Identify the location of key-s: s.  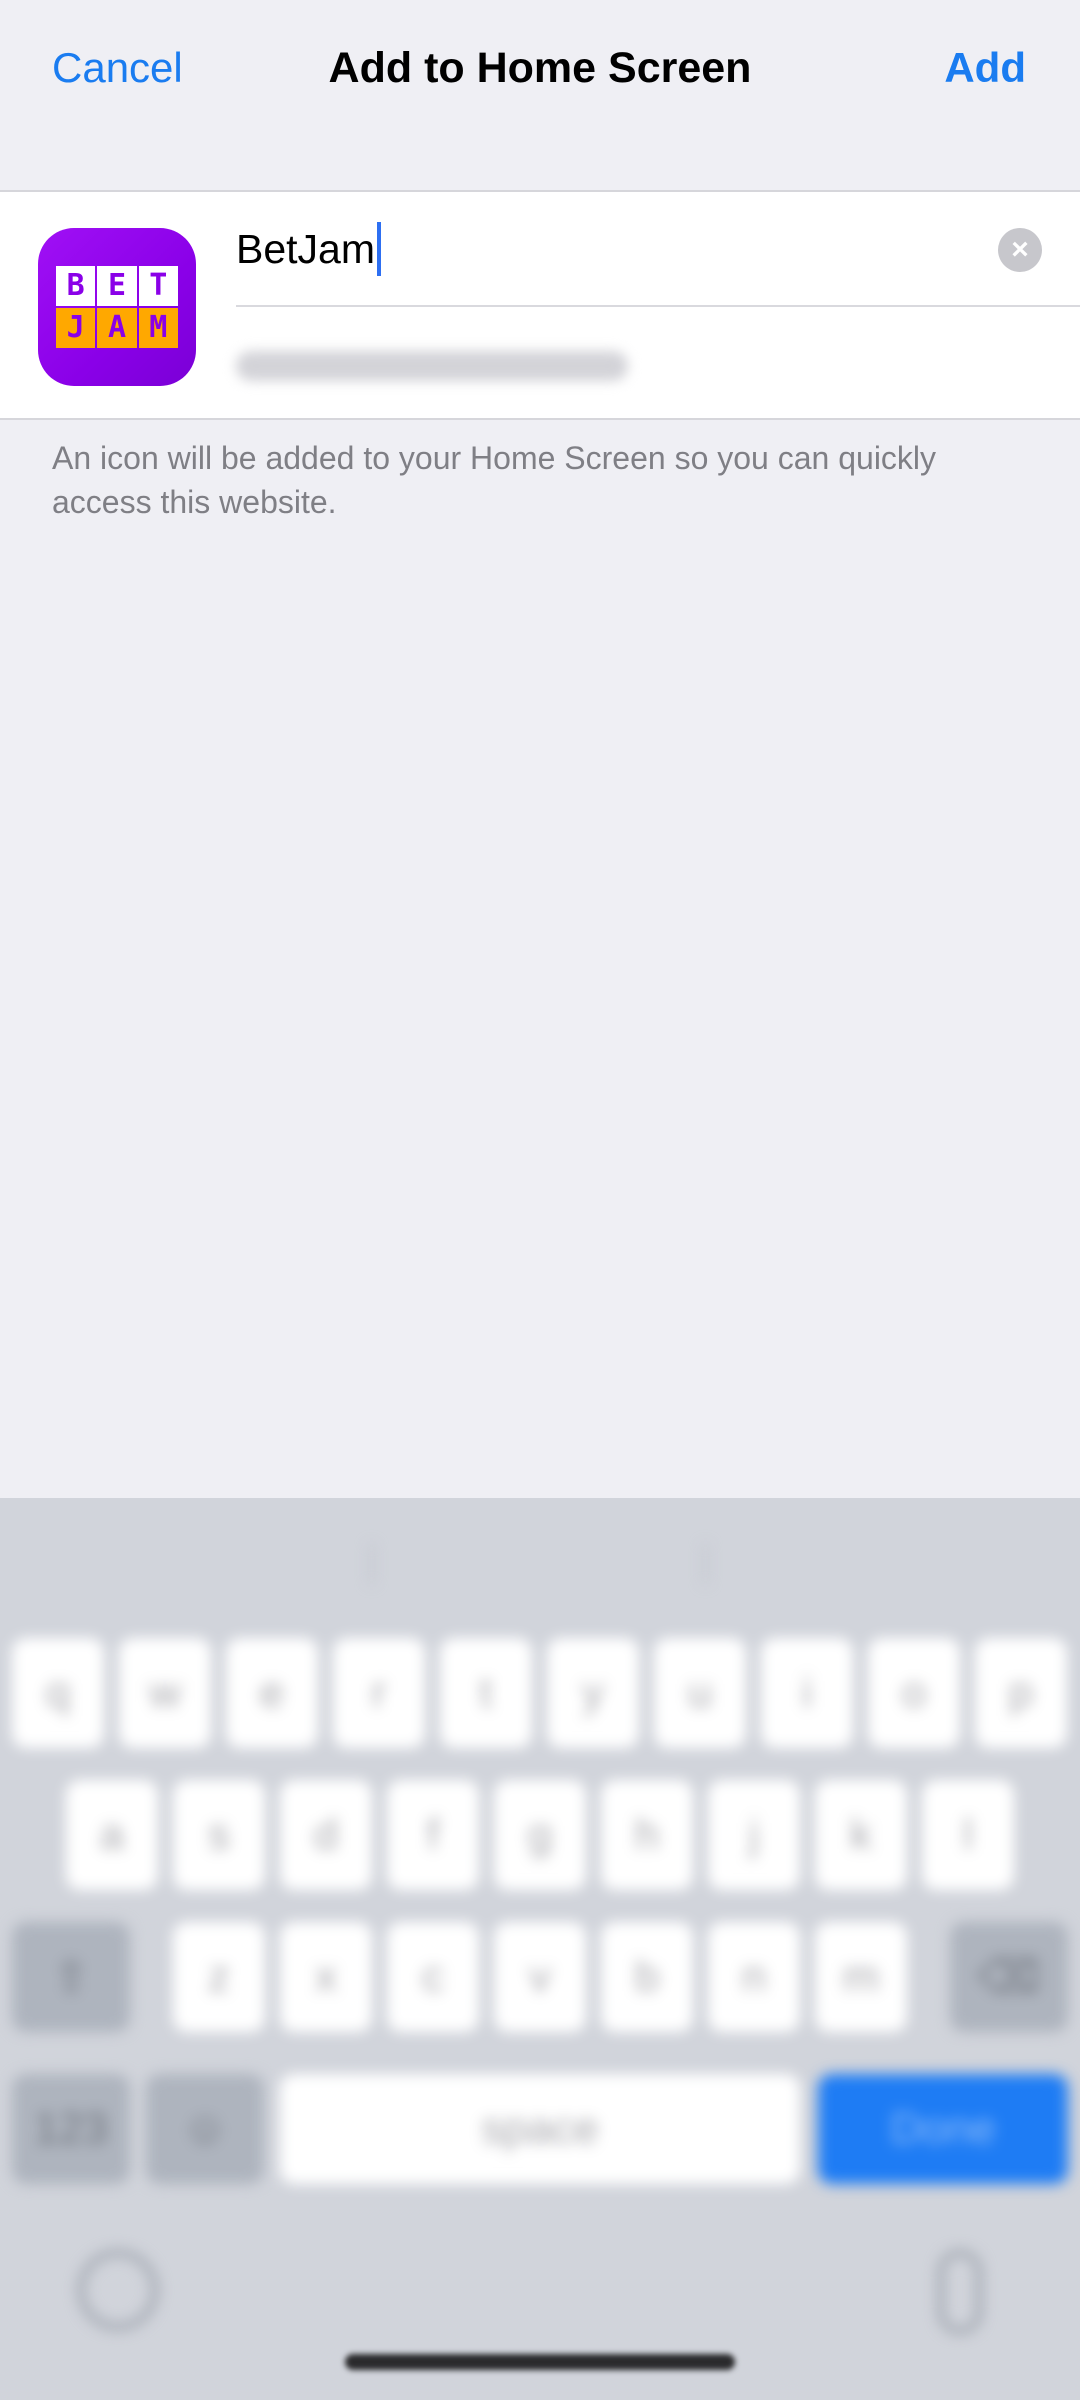
(219, 1835).